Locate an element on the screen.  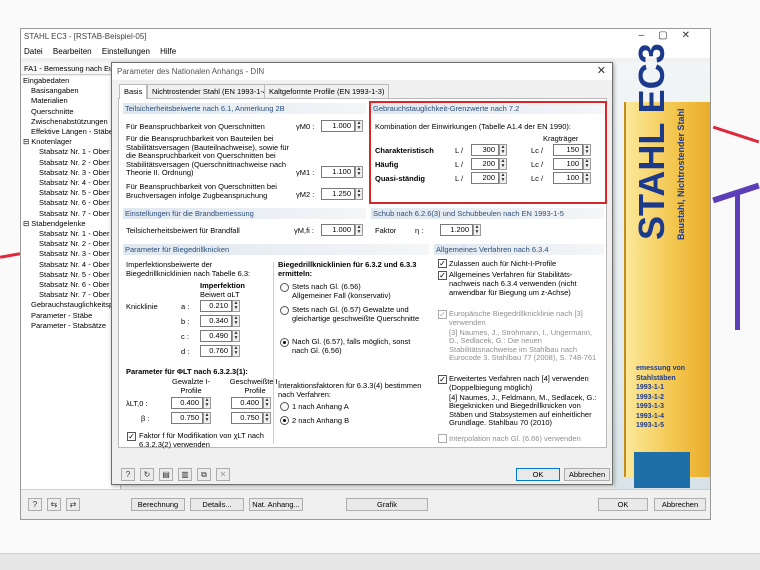
radio-anhang-b is located at coordinates (284, 420).